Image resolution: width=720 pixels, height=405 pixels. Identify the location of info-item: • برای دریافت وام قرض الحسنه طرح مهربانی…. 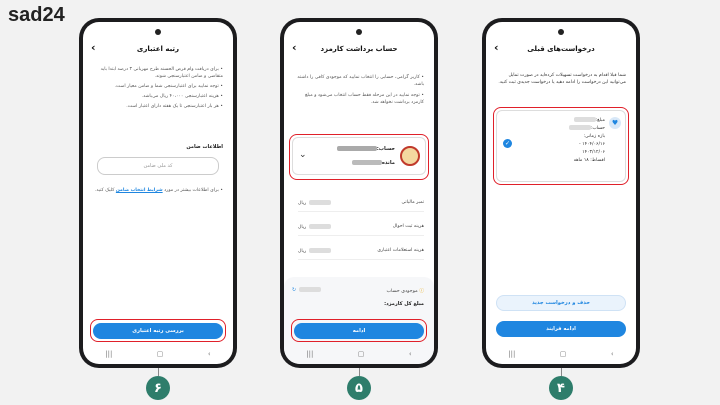
(161, 73).